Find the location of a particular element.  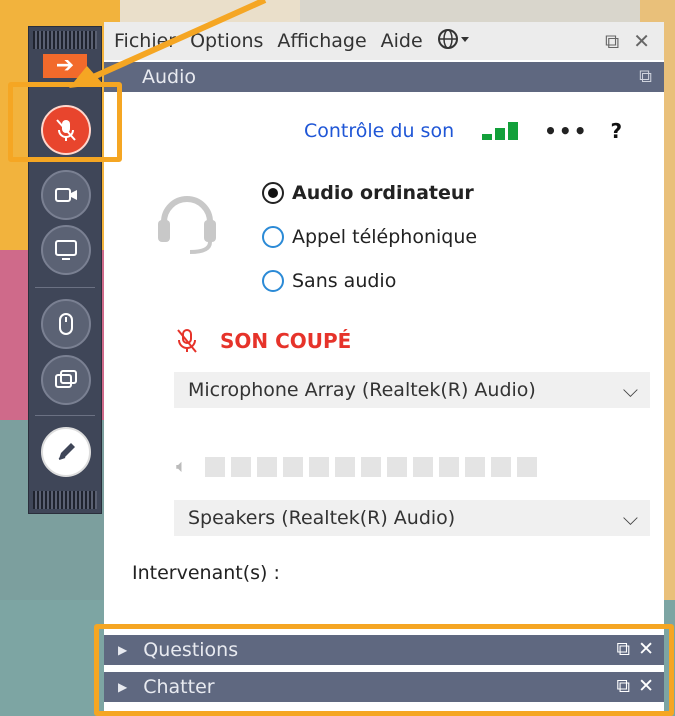

radio-phone-call: Appel téléphonique is located at coordinates (369, 237).